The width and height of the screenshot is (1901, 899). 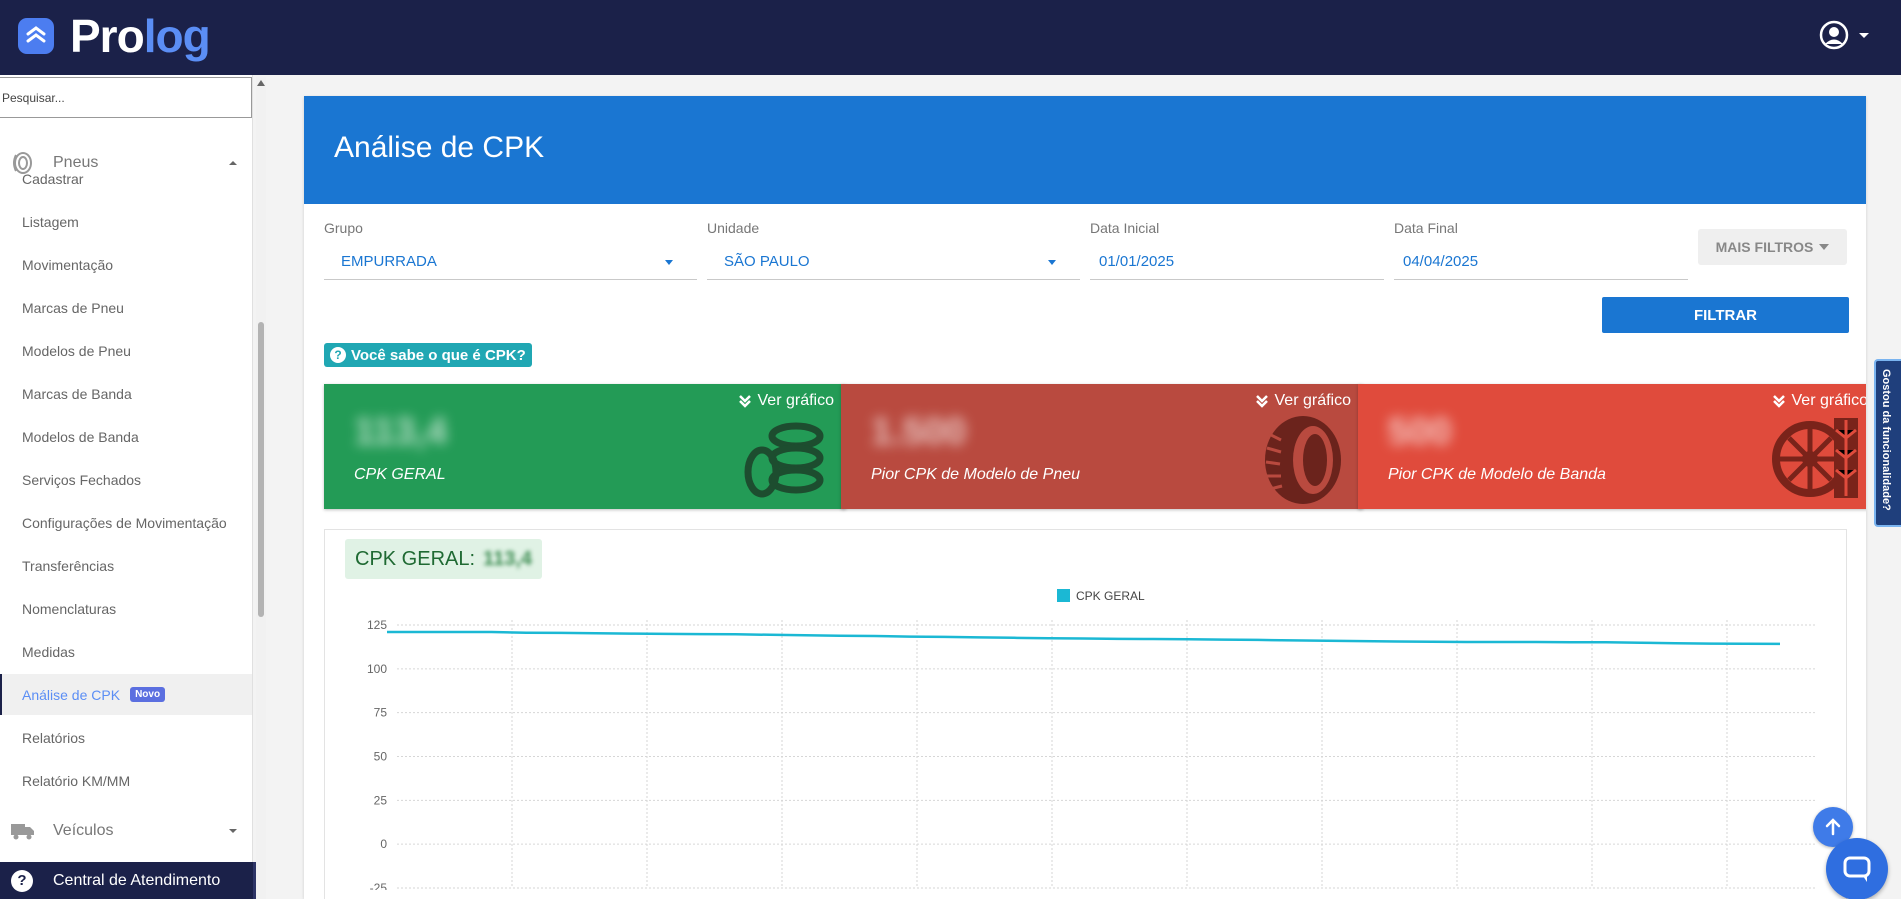 What do you see at coordinates (381, 800) in the screenshot?
I see `y-tick-label: 25` at bounding box center [381, 800].